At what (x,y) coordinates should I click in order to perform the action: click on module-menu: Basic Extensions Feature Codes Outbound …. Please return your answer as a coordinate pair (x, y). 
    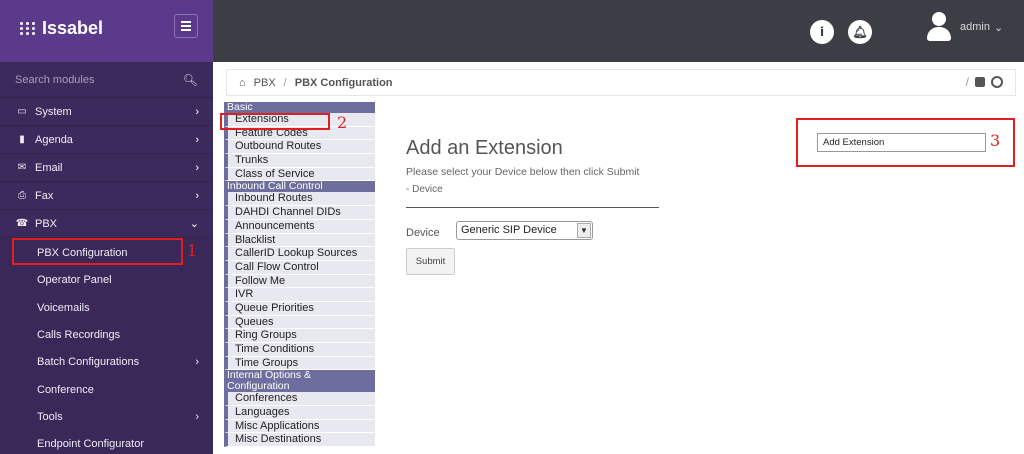
    Looking at the image, I should click on (299, 275).